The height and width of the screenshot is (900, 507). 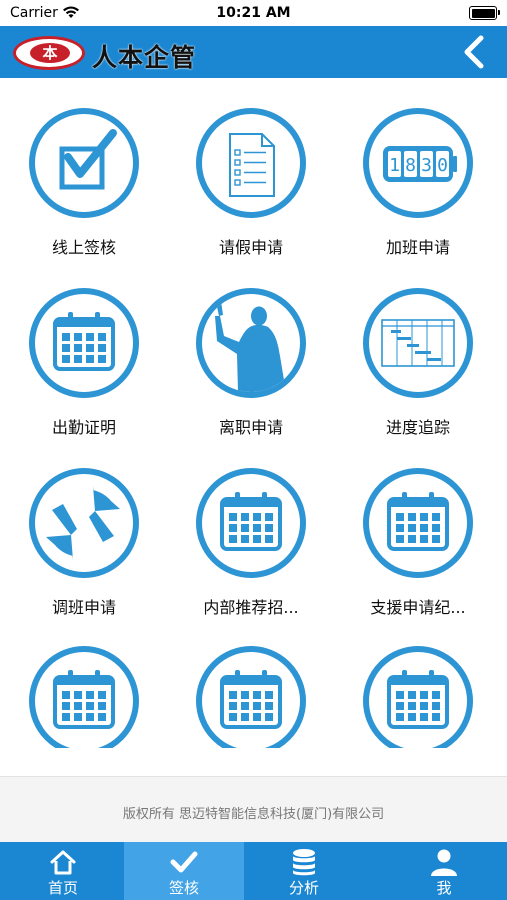 I want to click on swap-arrows-icon, so click(x=84, y=523).